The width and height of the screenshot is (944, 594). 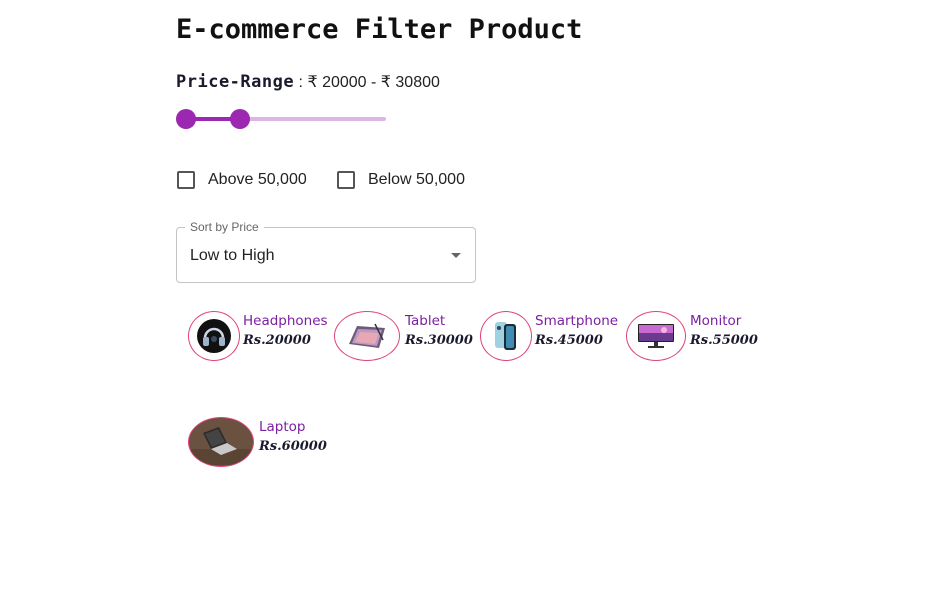 What do you see at coordinates (724, 332) in the screenshot?
I see `product-info-monitor: Monitor Rs.55000` at bounding box center [724, 332].